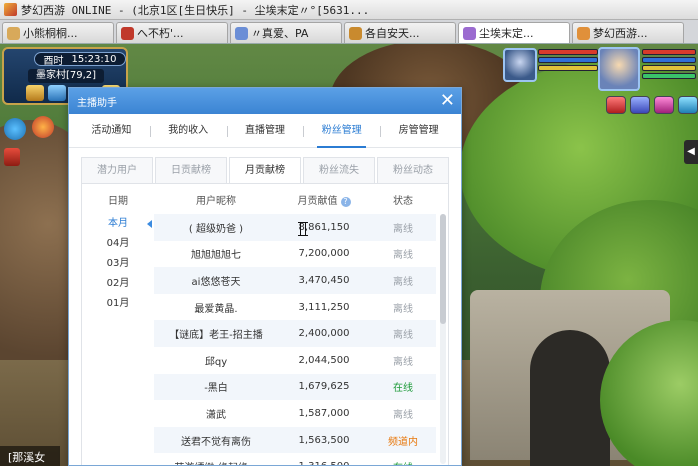 The height and width of the screenshot is (466, 698). Describe the element at coordinates (688, 105) in the screenshot. I see `effect-icon` at that location.